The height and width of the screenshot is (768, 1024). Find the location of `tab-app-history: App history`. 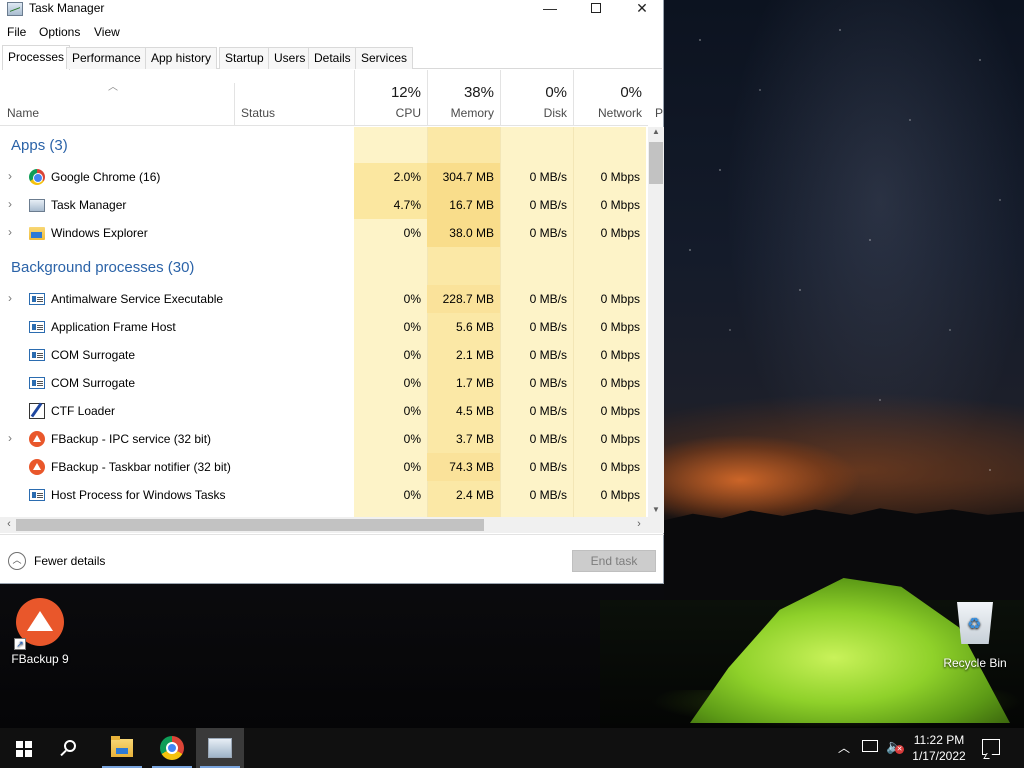

tab-app-history: App history is located at coordinates (181, 58).